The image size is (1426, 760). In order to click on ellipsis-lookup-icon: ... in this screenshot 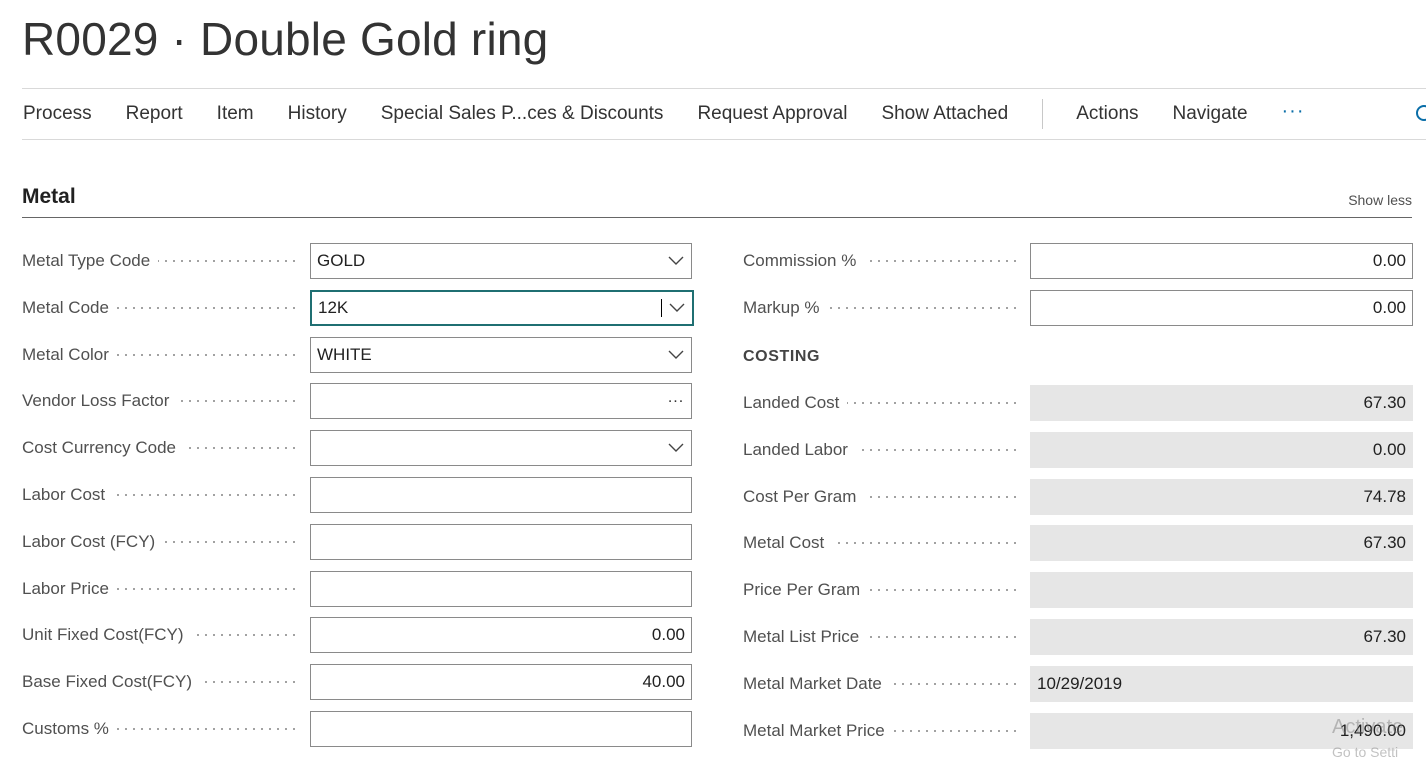, I will do `click(676, 398)`.